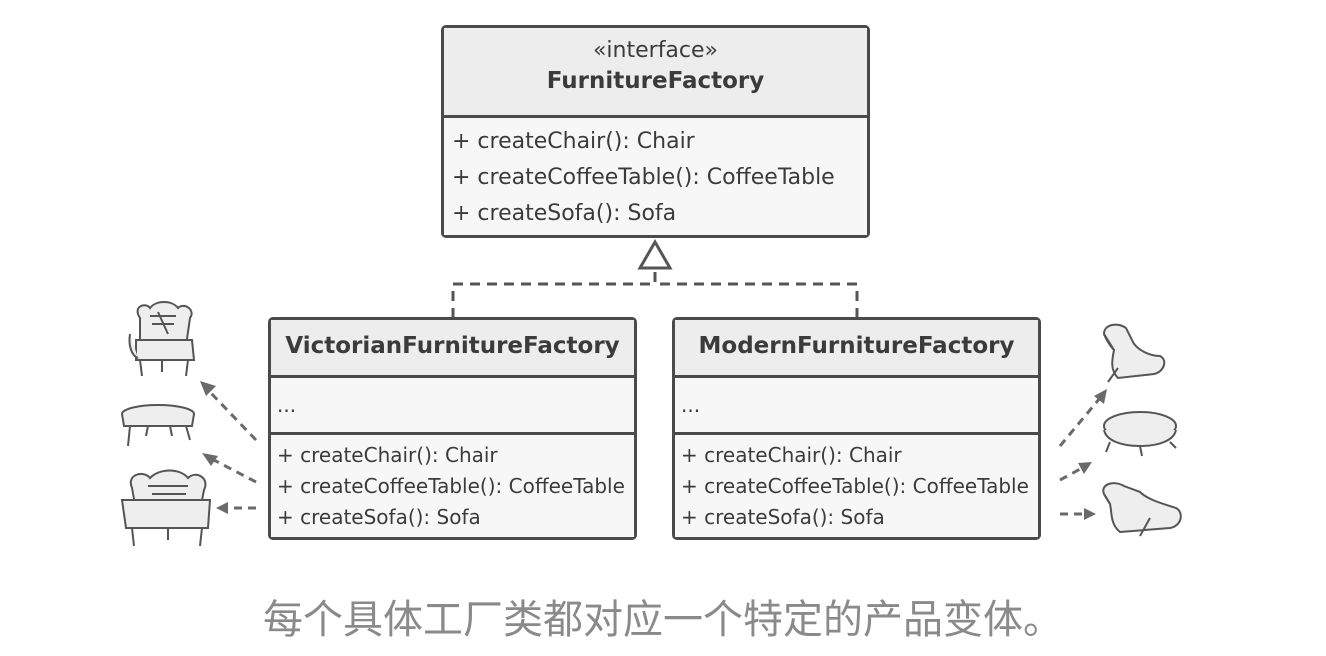 This screenshot has width=1326, height=656. Describe the element at coordinates (564, 213) in the screenshot. I see `method-create-sofa: + createSofa(): Sofa` at that location.